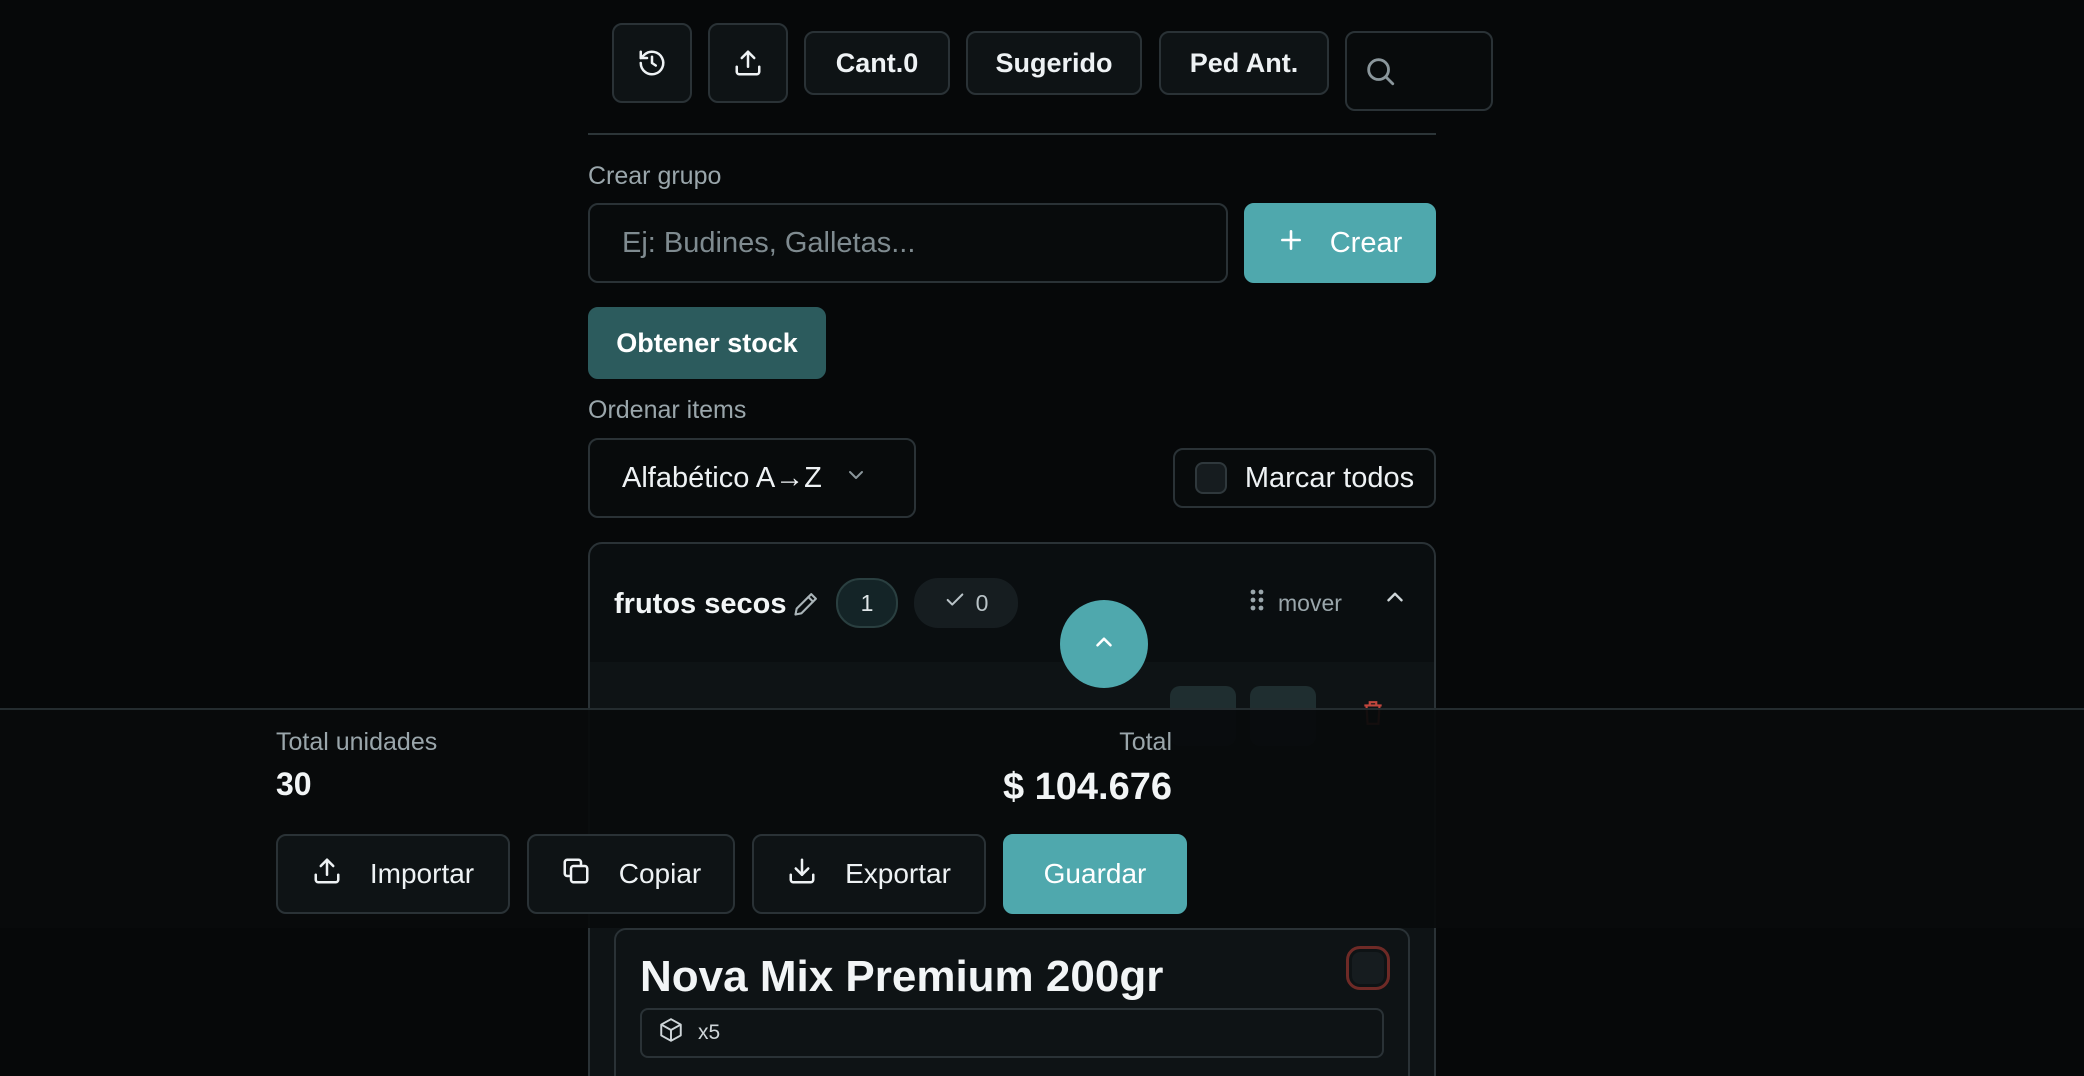  What do you see at coordinates (1380, 71) in the screenshot?
I see `search-icon` at bounding box center [1380, 71].